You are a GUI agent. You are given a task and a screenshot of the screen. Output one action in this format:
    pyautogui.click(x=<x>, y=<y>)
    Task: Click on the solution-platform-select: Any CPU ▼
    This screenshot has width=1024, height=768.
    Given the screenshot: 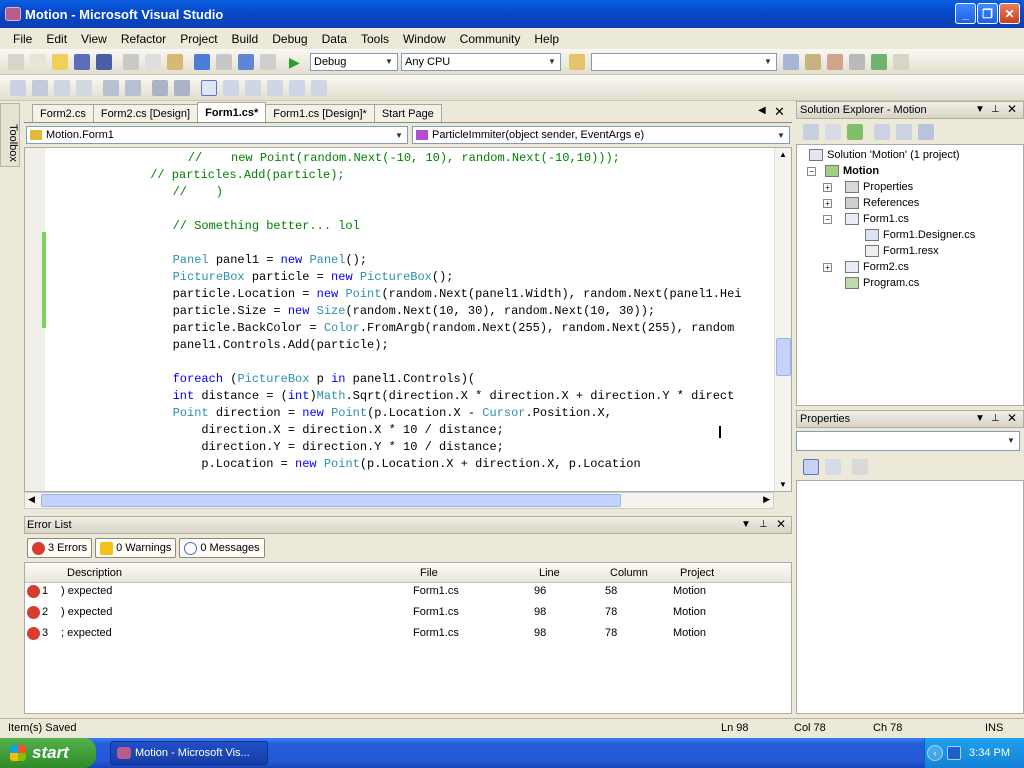 What is the action you would take?
    pyautogui.click(x=481, y=61)
    